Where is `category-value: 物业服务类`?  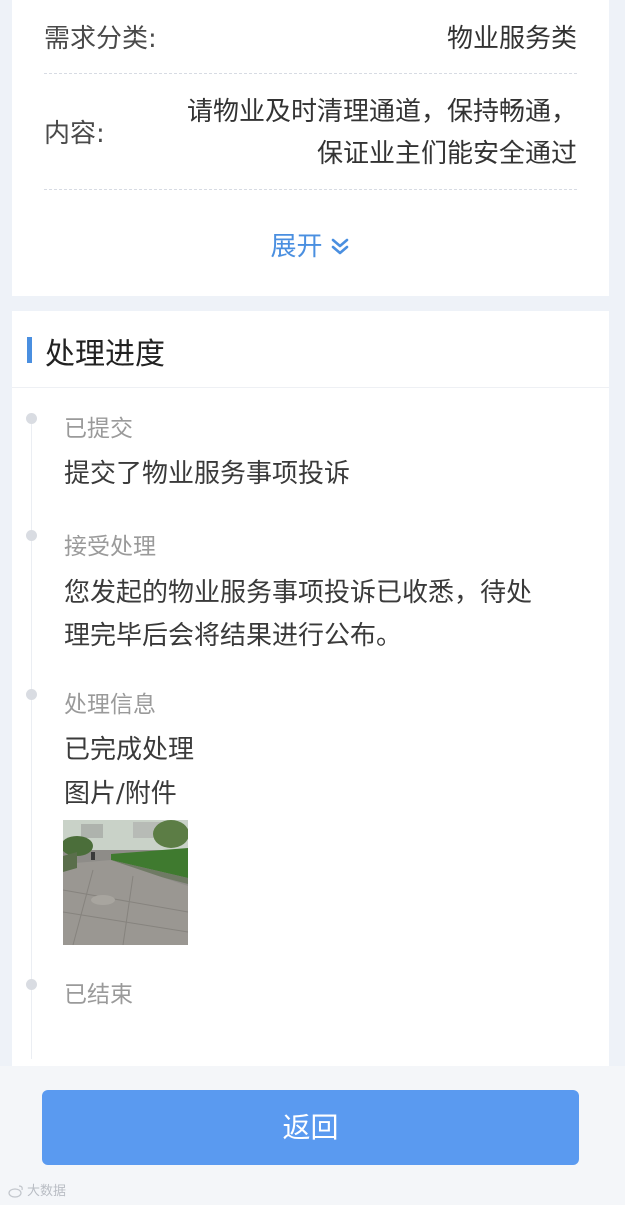 category-value: 物业服务类 is located at coordinates (511, 39).